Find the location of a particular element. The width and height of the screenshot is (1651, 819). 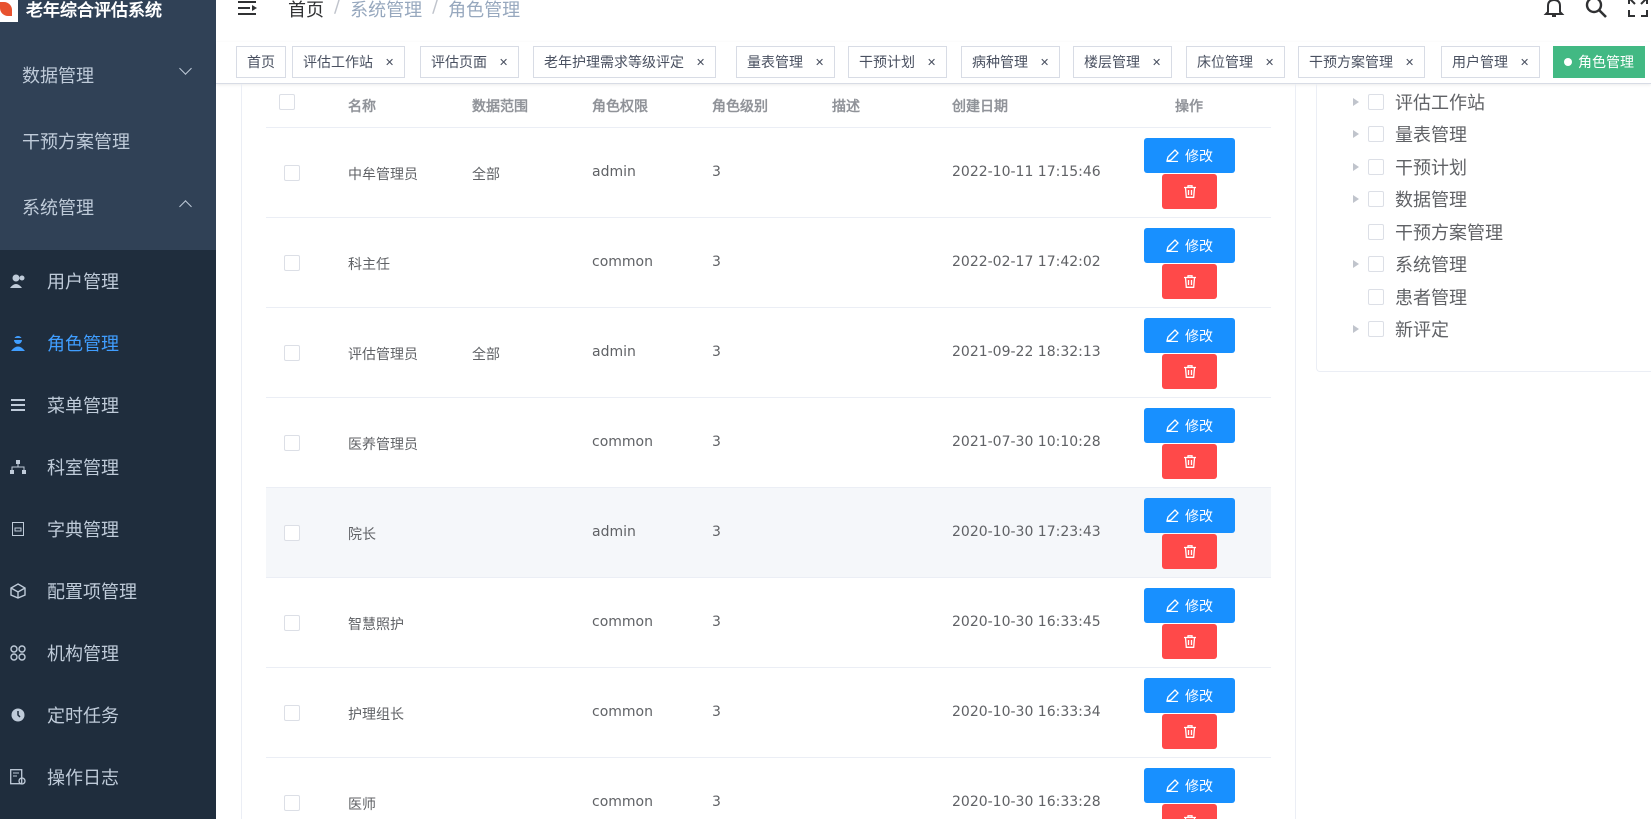

sidebar-item-config: 配置项管理 is located at coordinates (108, 591).